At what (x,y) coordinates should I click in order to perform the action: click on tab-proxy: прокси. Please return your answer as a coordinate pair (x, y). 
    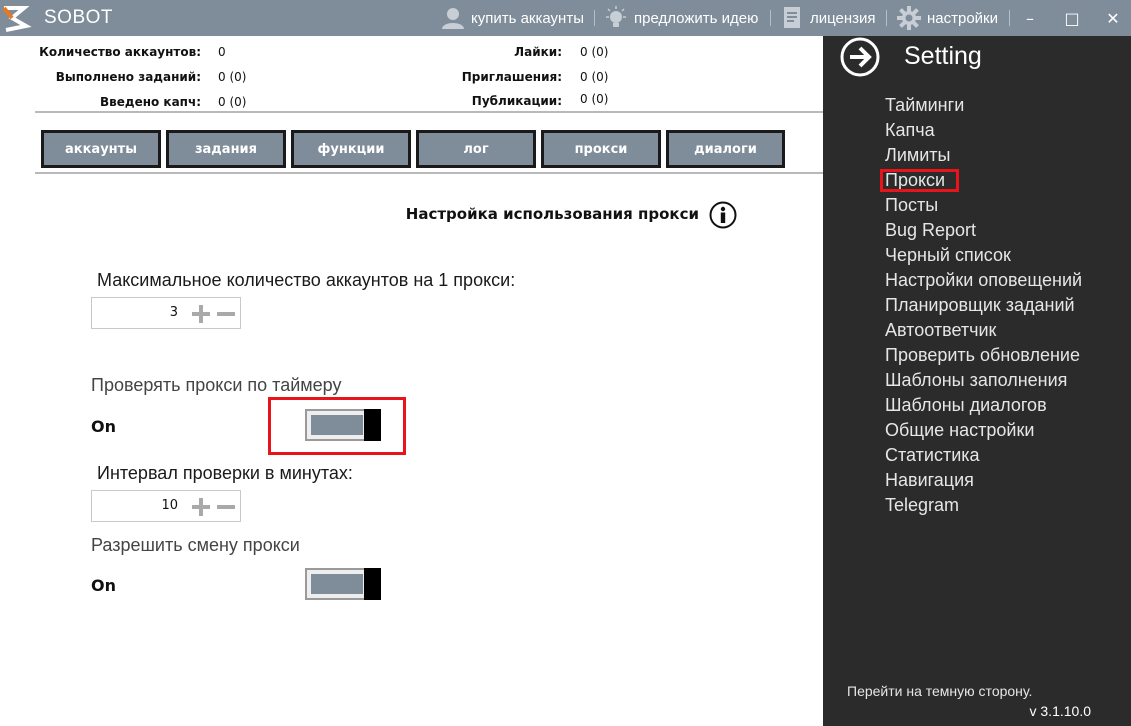
    Looking at the image, I should click on (601, 149).